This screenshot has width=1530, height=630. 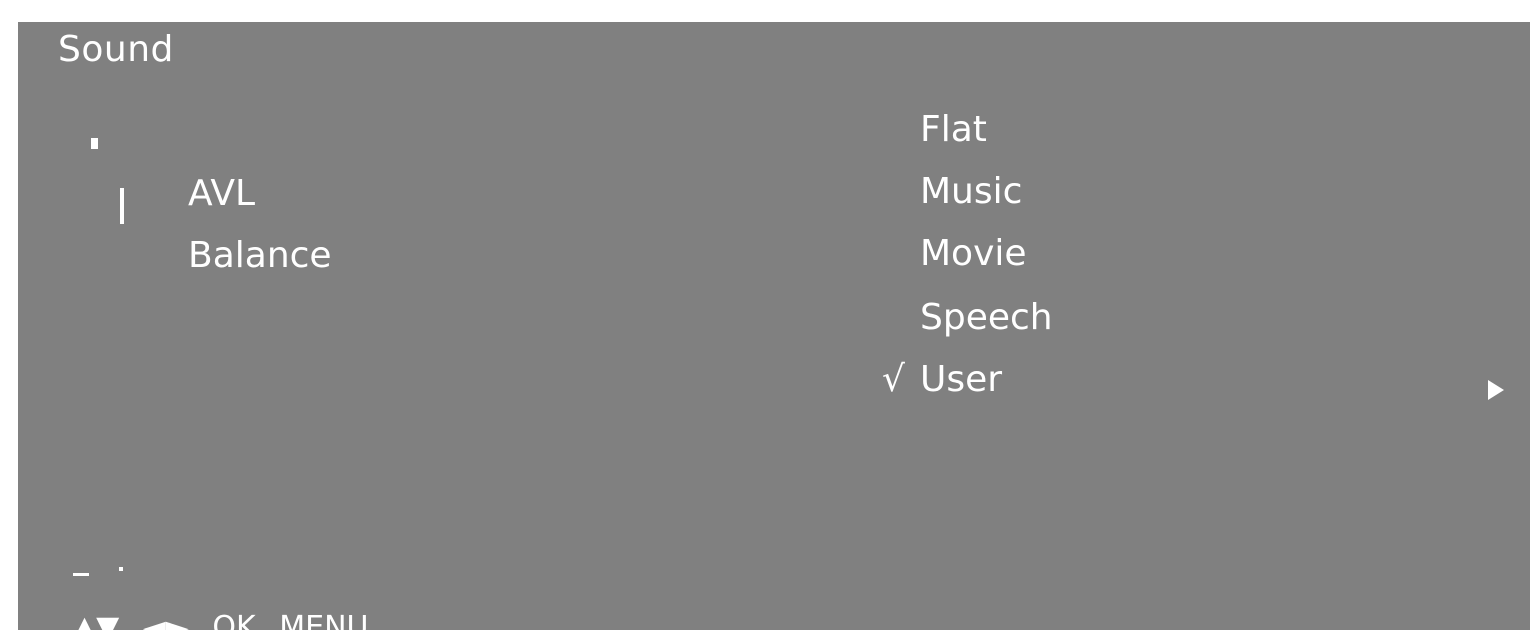 What do you see at coordinates (116, 49) in the screenshot?
I see `osd-title: Sound` at bounding box center [116, 49].